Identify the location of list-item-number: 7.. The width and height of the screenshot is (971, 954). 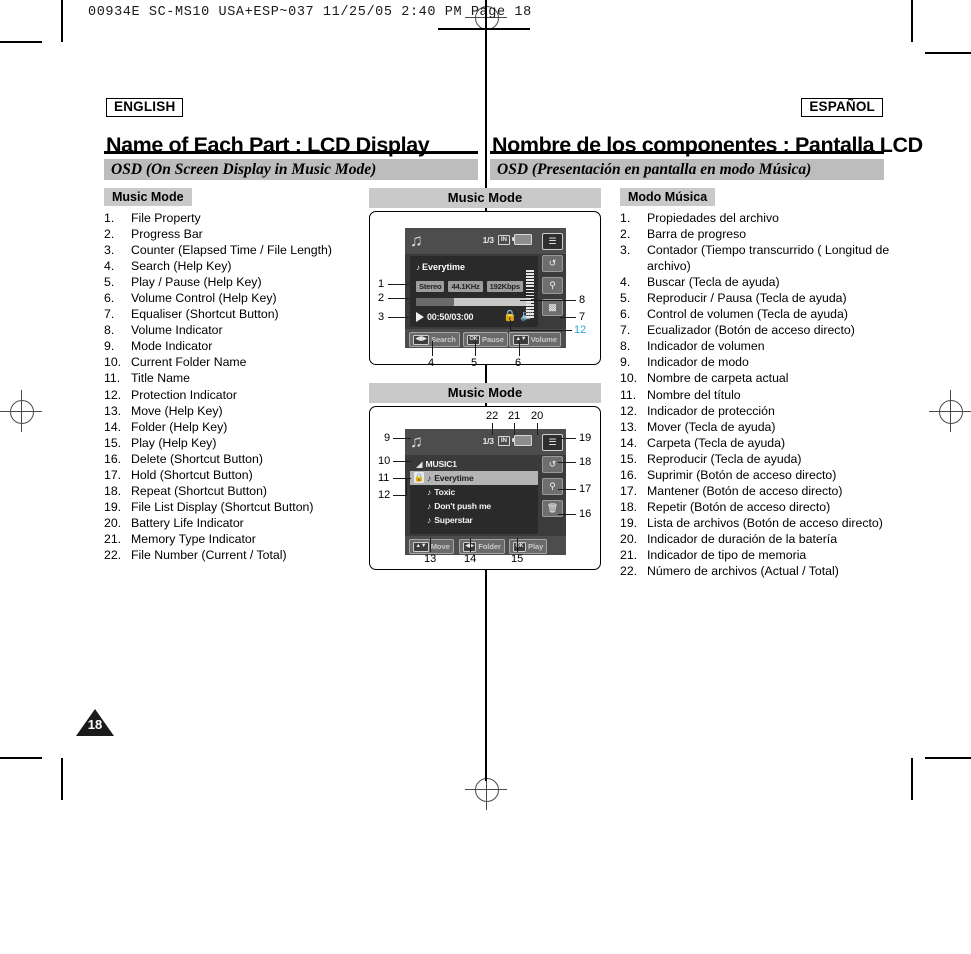
(109, 314).